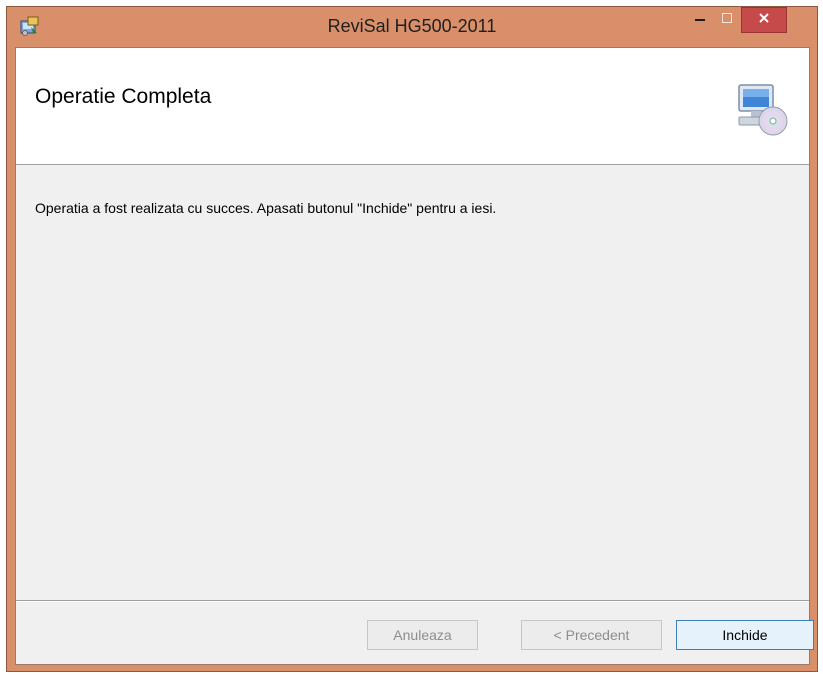 This screenshot has height=677, width=823. What do you see at coordinates (123, 96) in the screenshot?
I see `page-title: Operatie Completa` at bounding box center [123, 96].